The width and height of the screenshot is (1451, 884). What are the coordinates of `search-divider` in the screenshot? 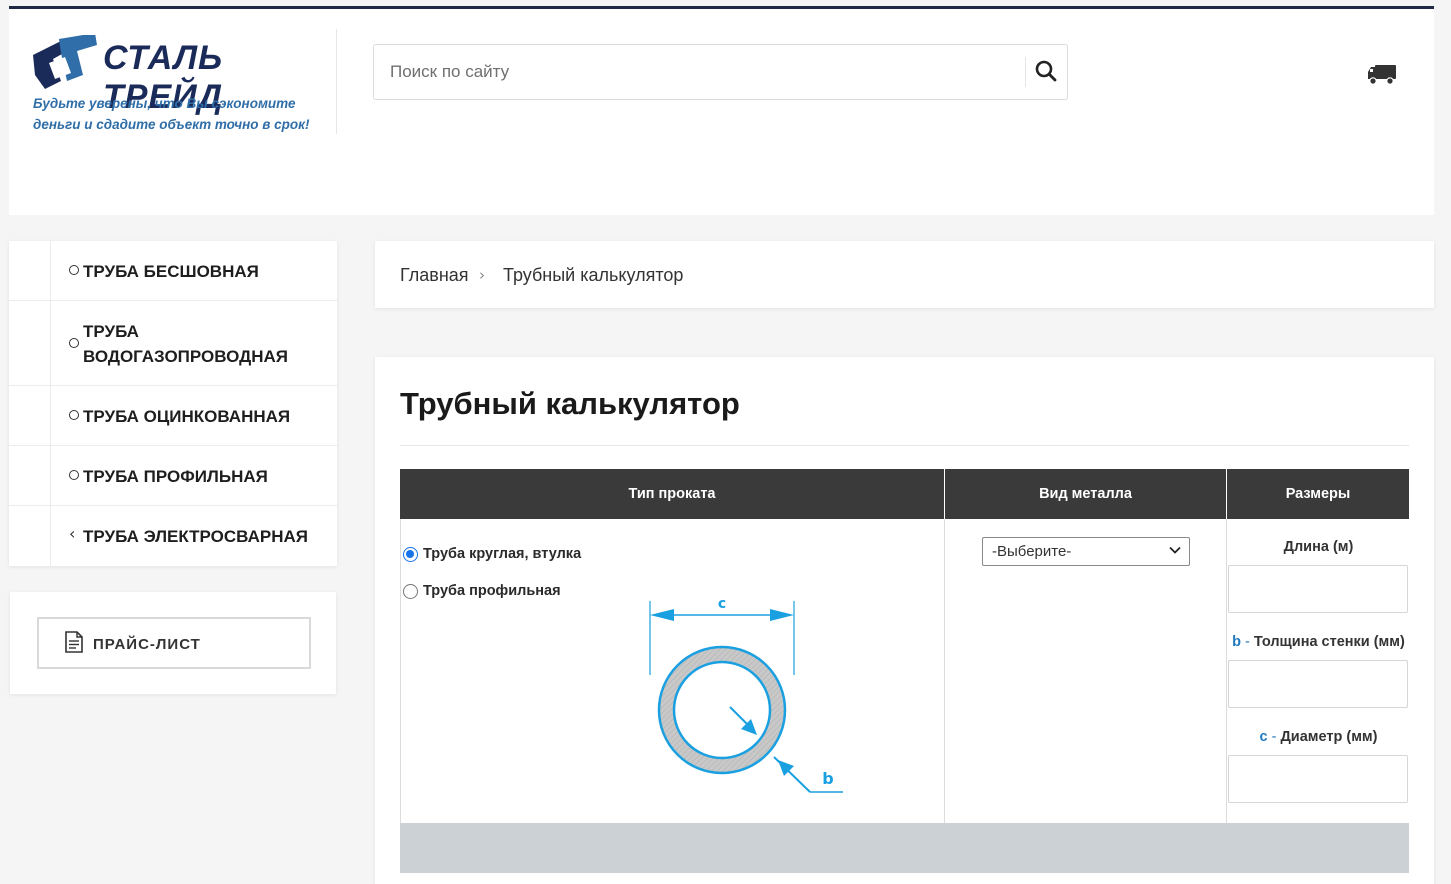 It's located at (1025, 72).